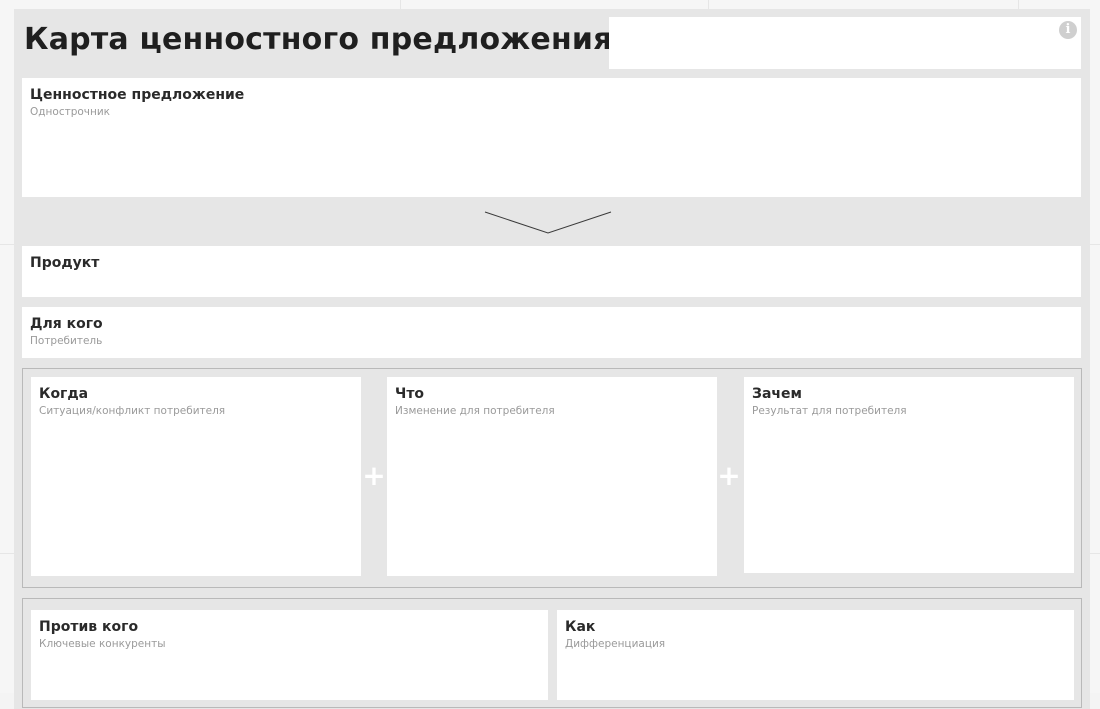 Image resolution: width=1100 pixels, height=709 pixels. I want to click on page-title: Карта ценностного предложения, so click(318, 39).